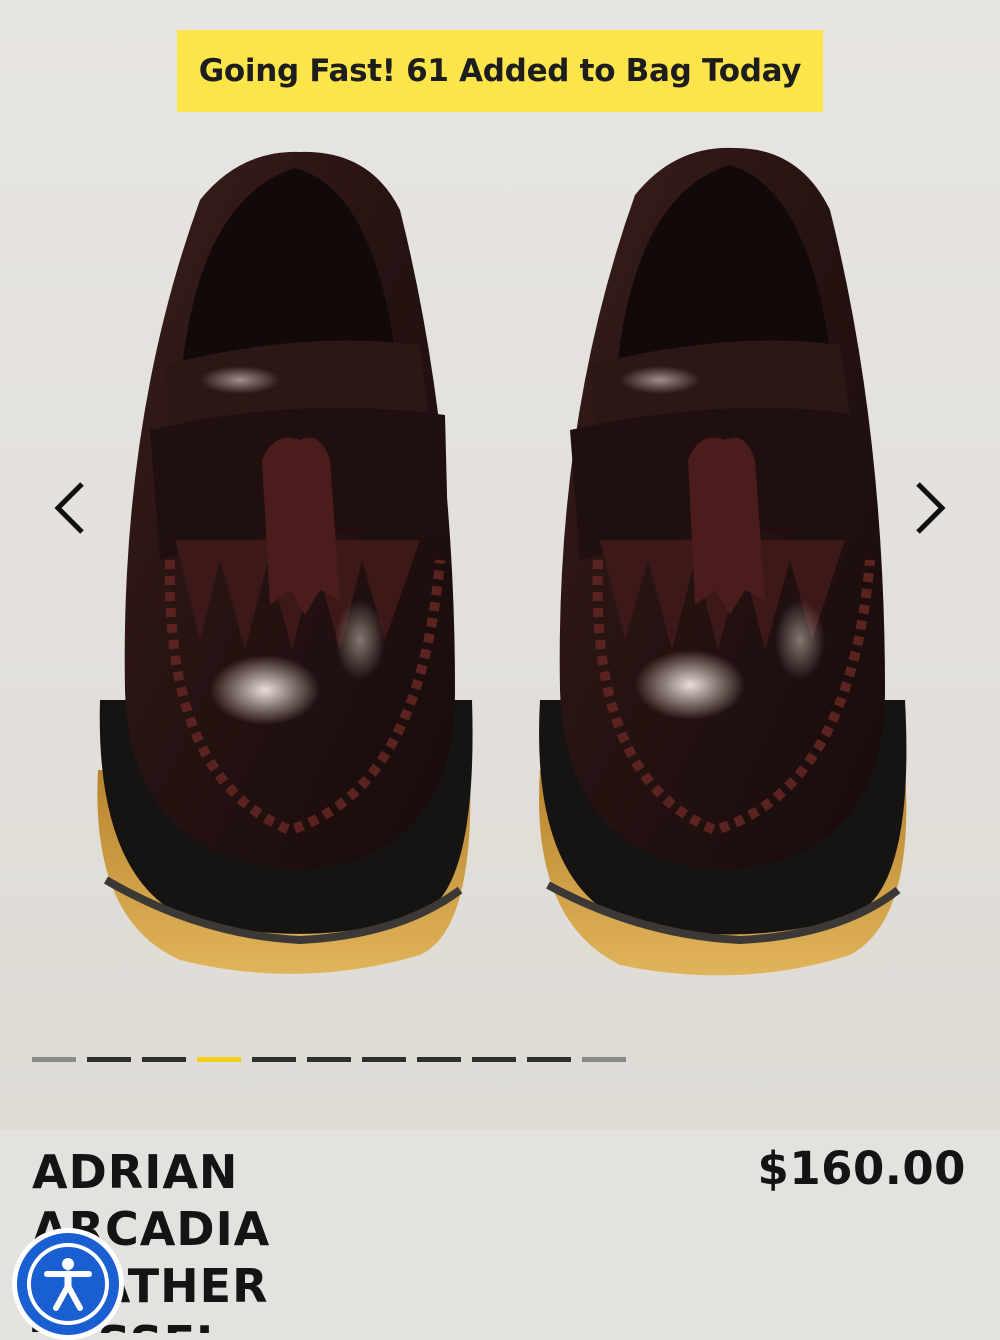  I want to click on going-fast-badge: Going Fast! 61 Added to Bag Today, so click(500, 71).